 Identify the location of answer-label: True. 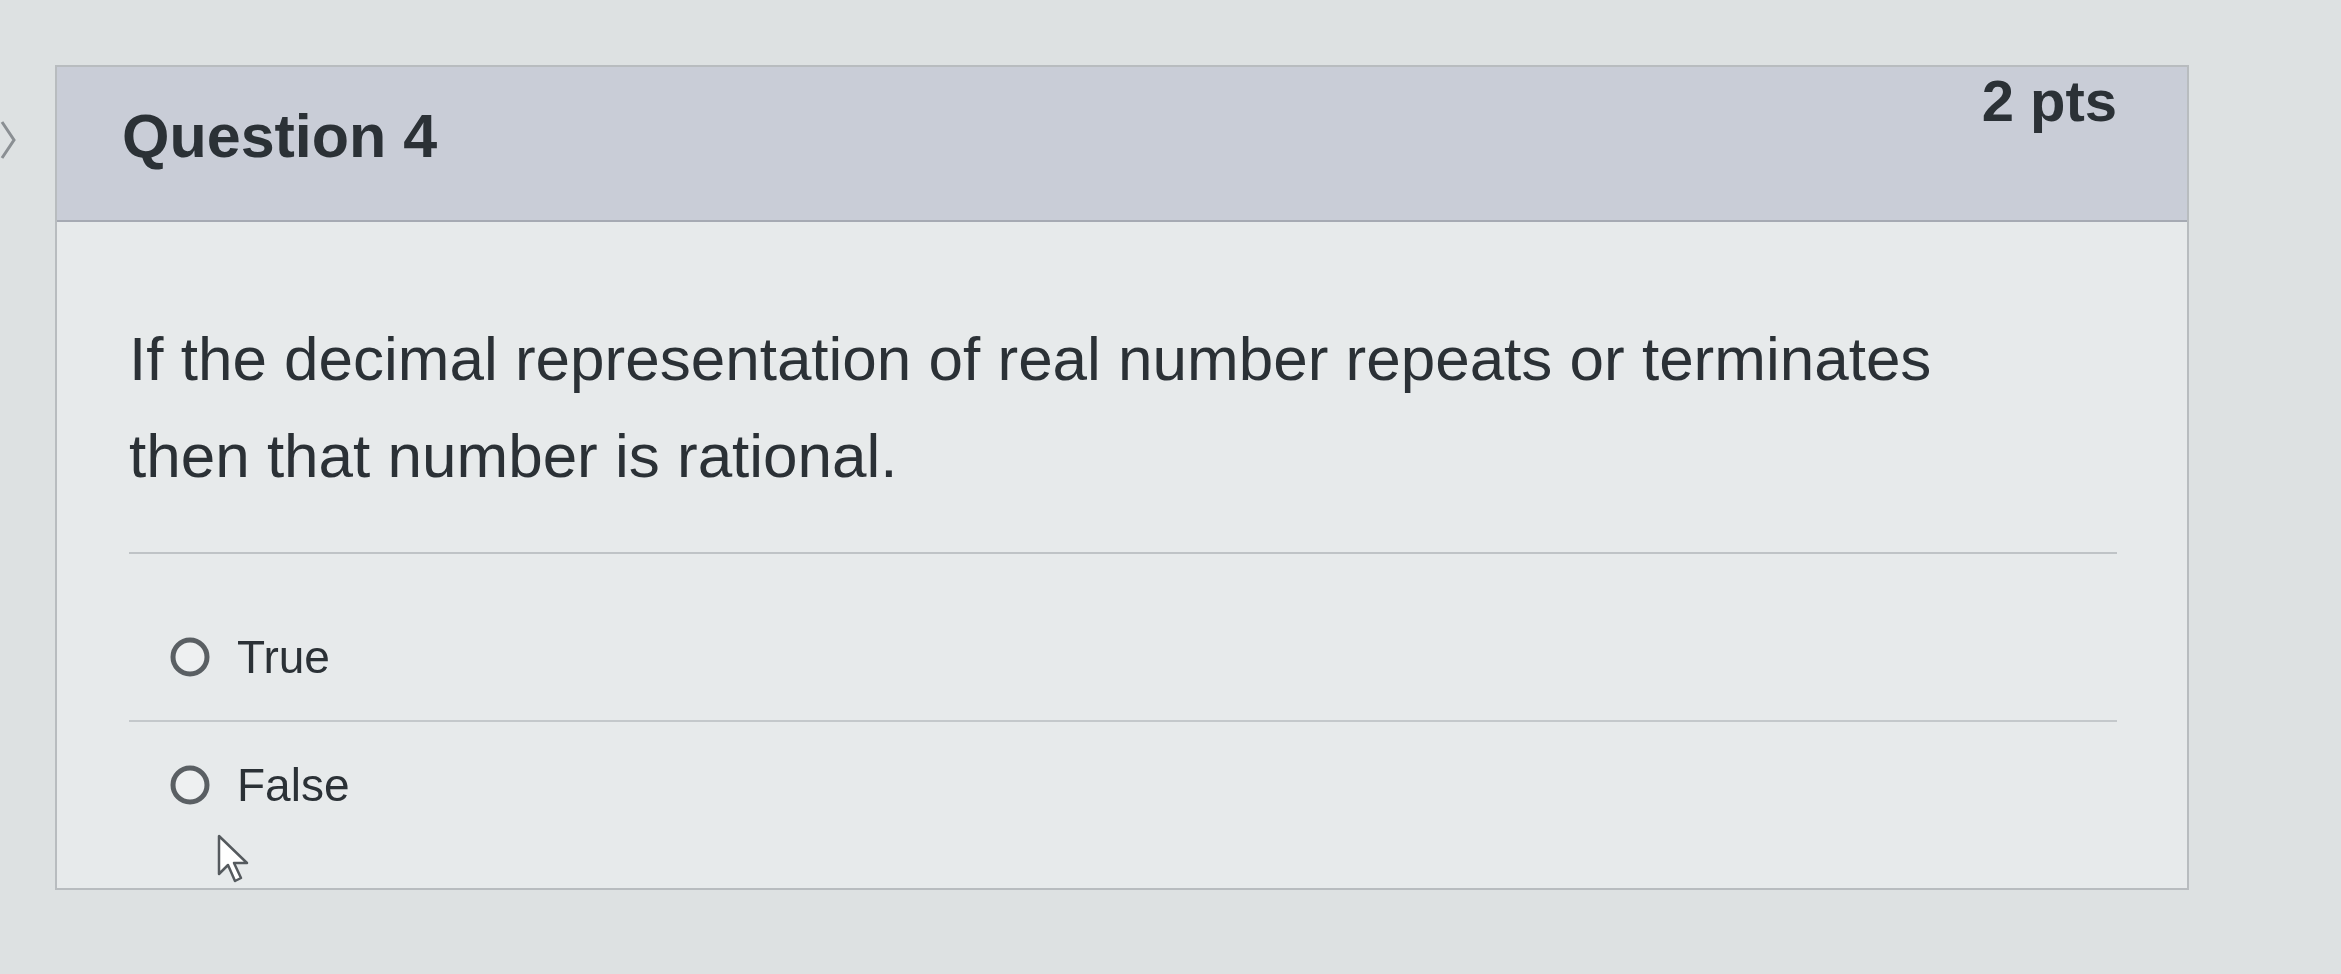
(283, 657).